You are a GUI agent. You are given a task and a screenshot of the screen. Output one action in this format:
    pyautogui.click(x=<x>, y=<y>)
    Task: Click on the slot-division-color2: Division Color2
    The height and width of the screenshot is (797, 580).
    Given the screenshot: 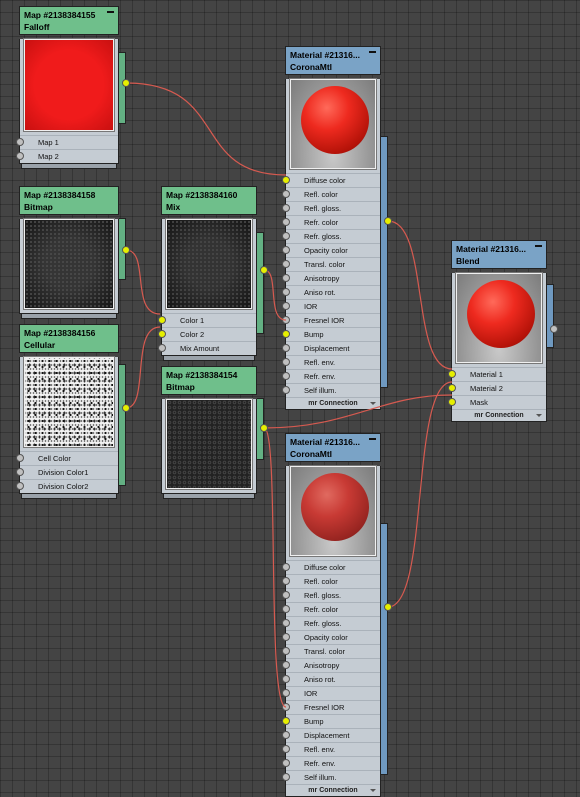 What is the action you would take?
    pyautogui.click(x=67, y=486)
    